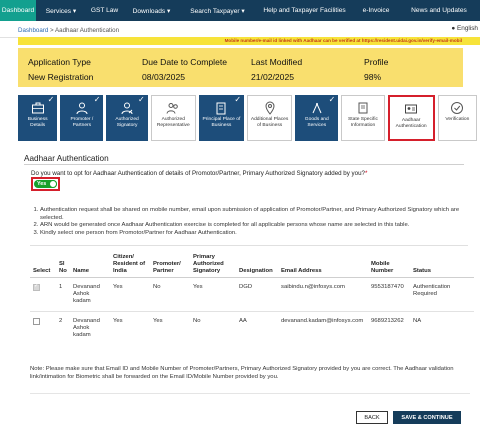  What do you see at coordinates (273, 77) in the screenshot?
I see `last-modified-value: 21/02/2025` at bounding box center [273, 77].